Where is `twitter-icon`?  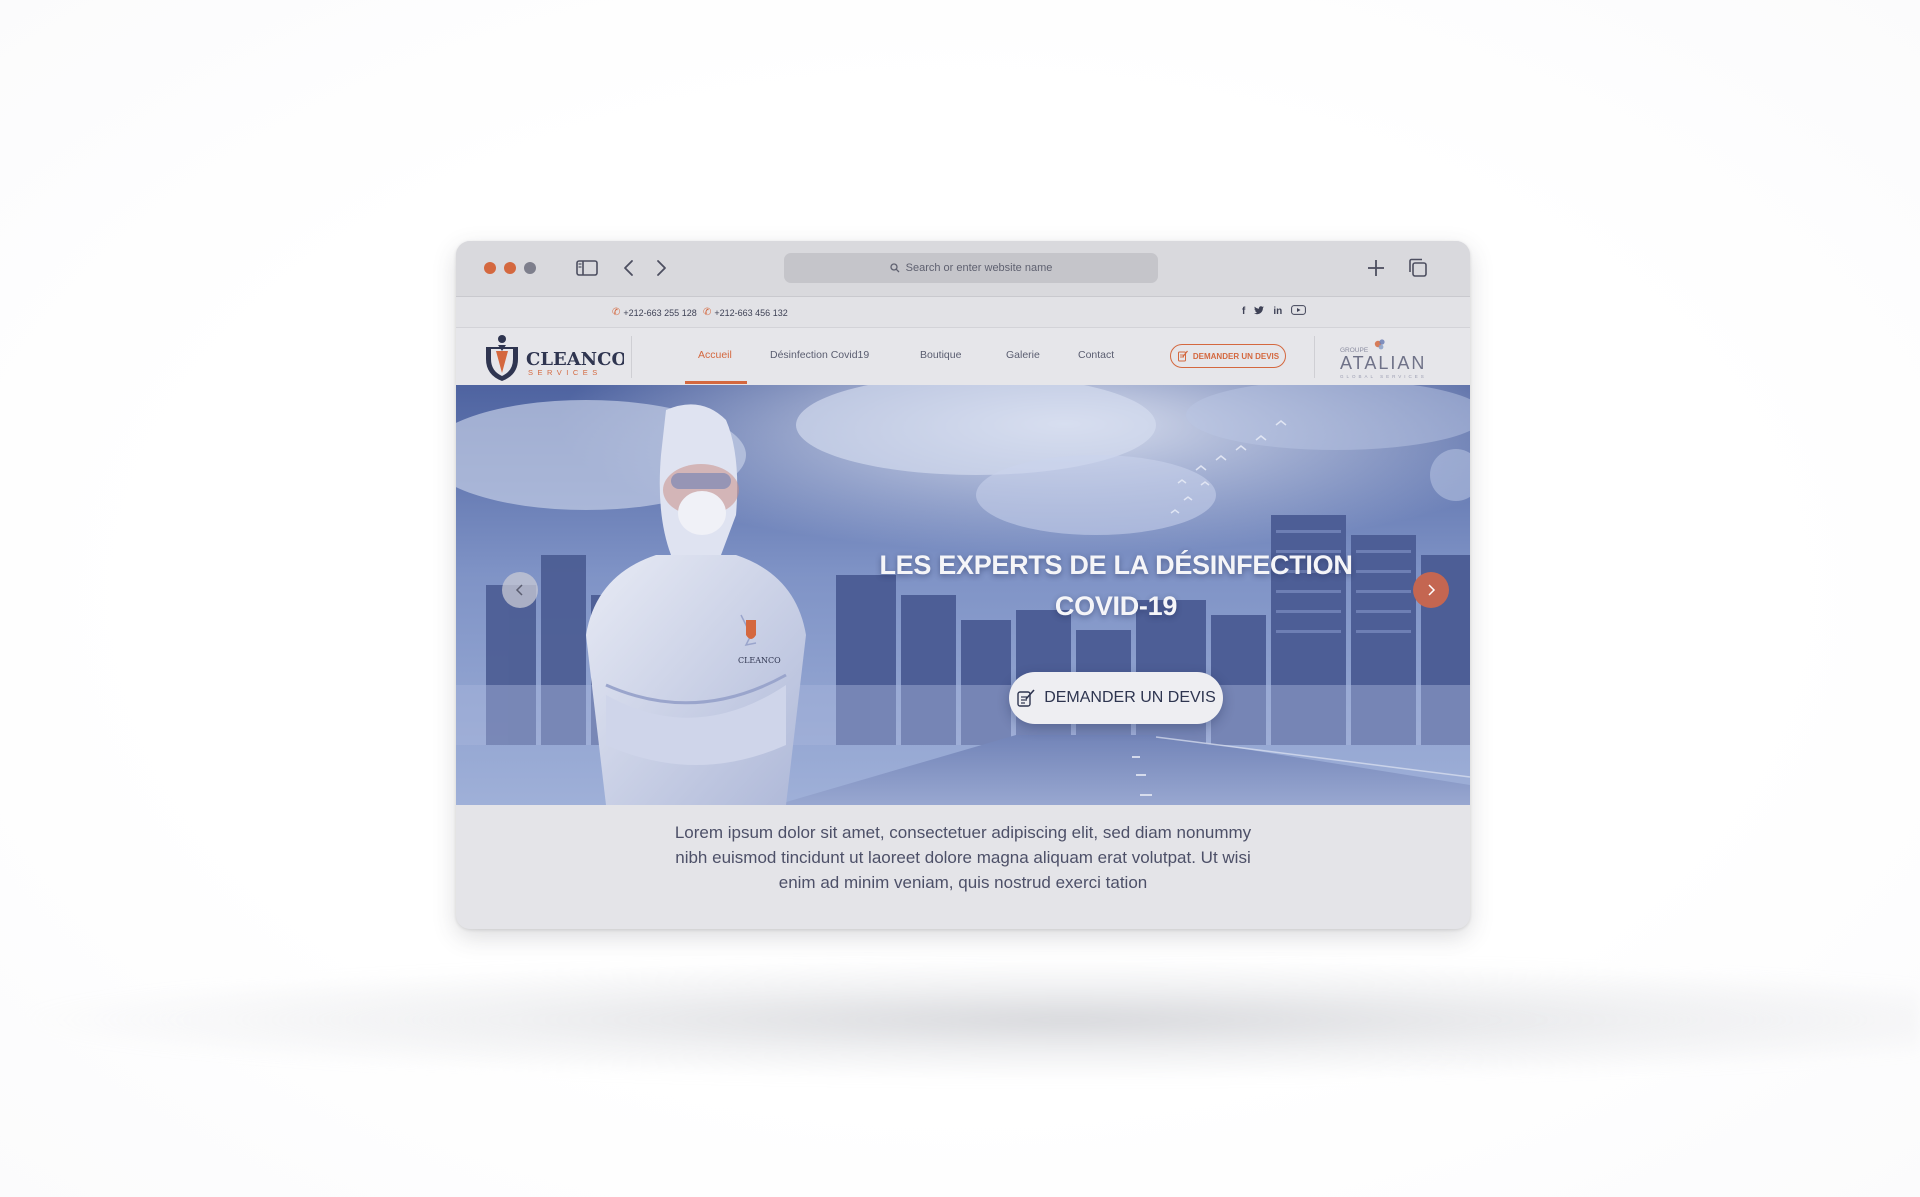 twitter-icon is located at coordinates (1259, 311).